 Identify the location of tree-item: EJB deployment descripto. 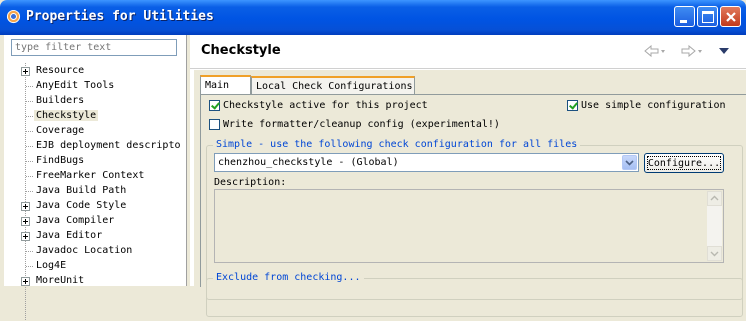
(95, 146).